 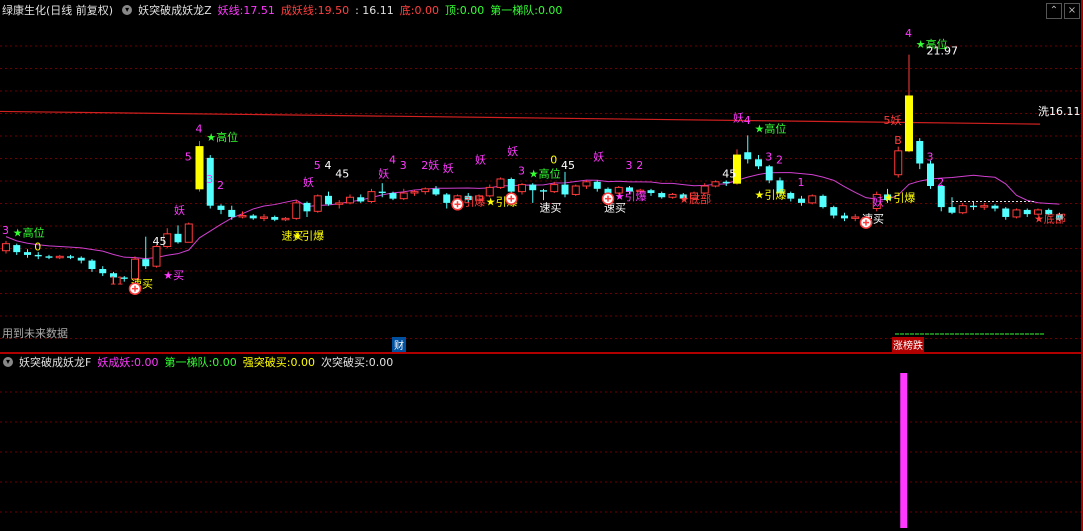 What do you see at coordinates (55, 362) in the screenshot?
I see `sub-indicator-name: 妖突破成妖龙F` at bounding box center [55, 362].